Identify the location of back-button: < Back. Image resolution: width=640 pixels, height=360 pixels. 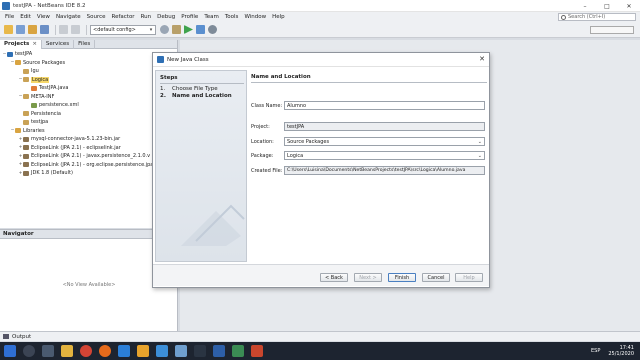
(334, 277).